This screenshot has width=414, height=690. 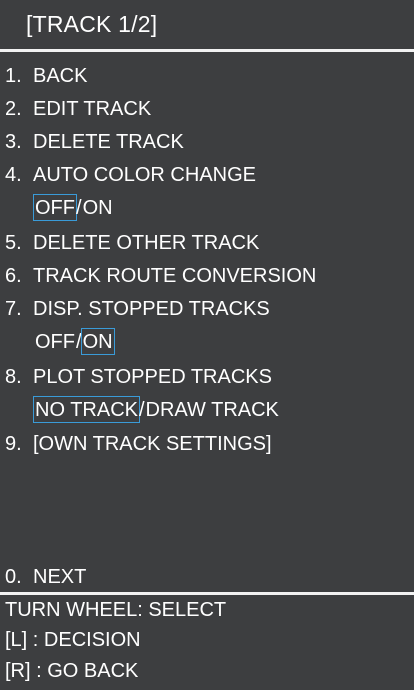 I want to click on menu-item-label: EDIT TRACK, so click(x=92, y=109).